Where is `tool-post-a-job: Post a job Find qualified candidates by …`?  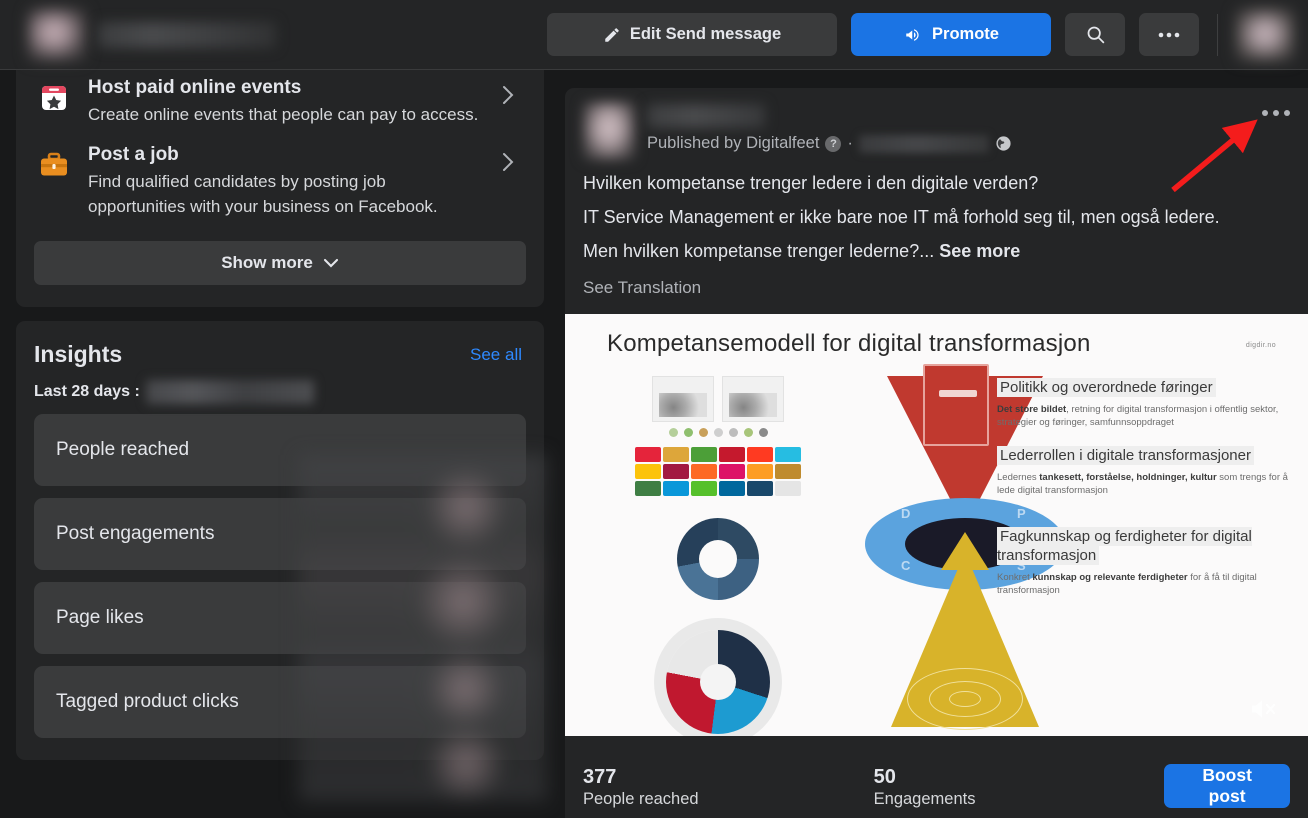
tool-post-a-job: Post a job Find qualified candidates by … is located at coordinates (280, 183).